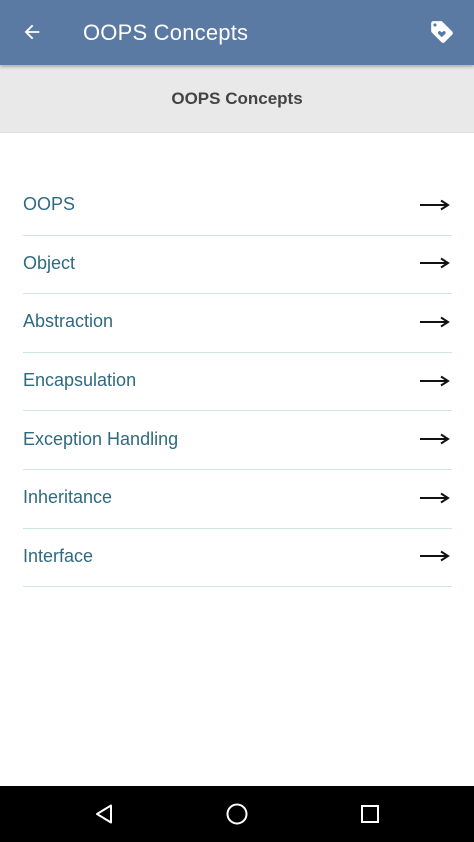 The image size is (474, 842). I want to click on list-item-abstraction: Abstraction, so click(237, 323).